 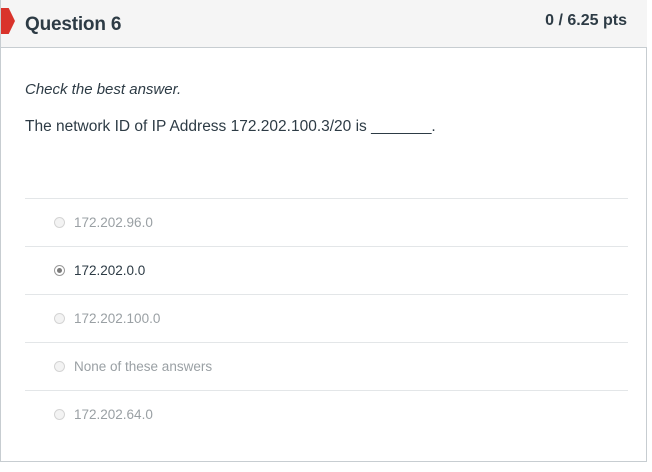 I want to click on answer-option: 172.202.100.0, so click(x=326, y=318).